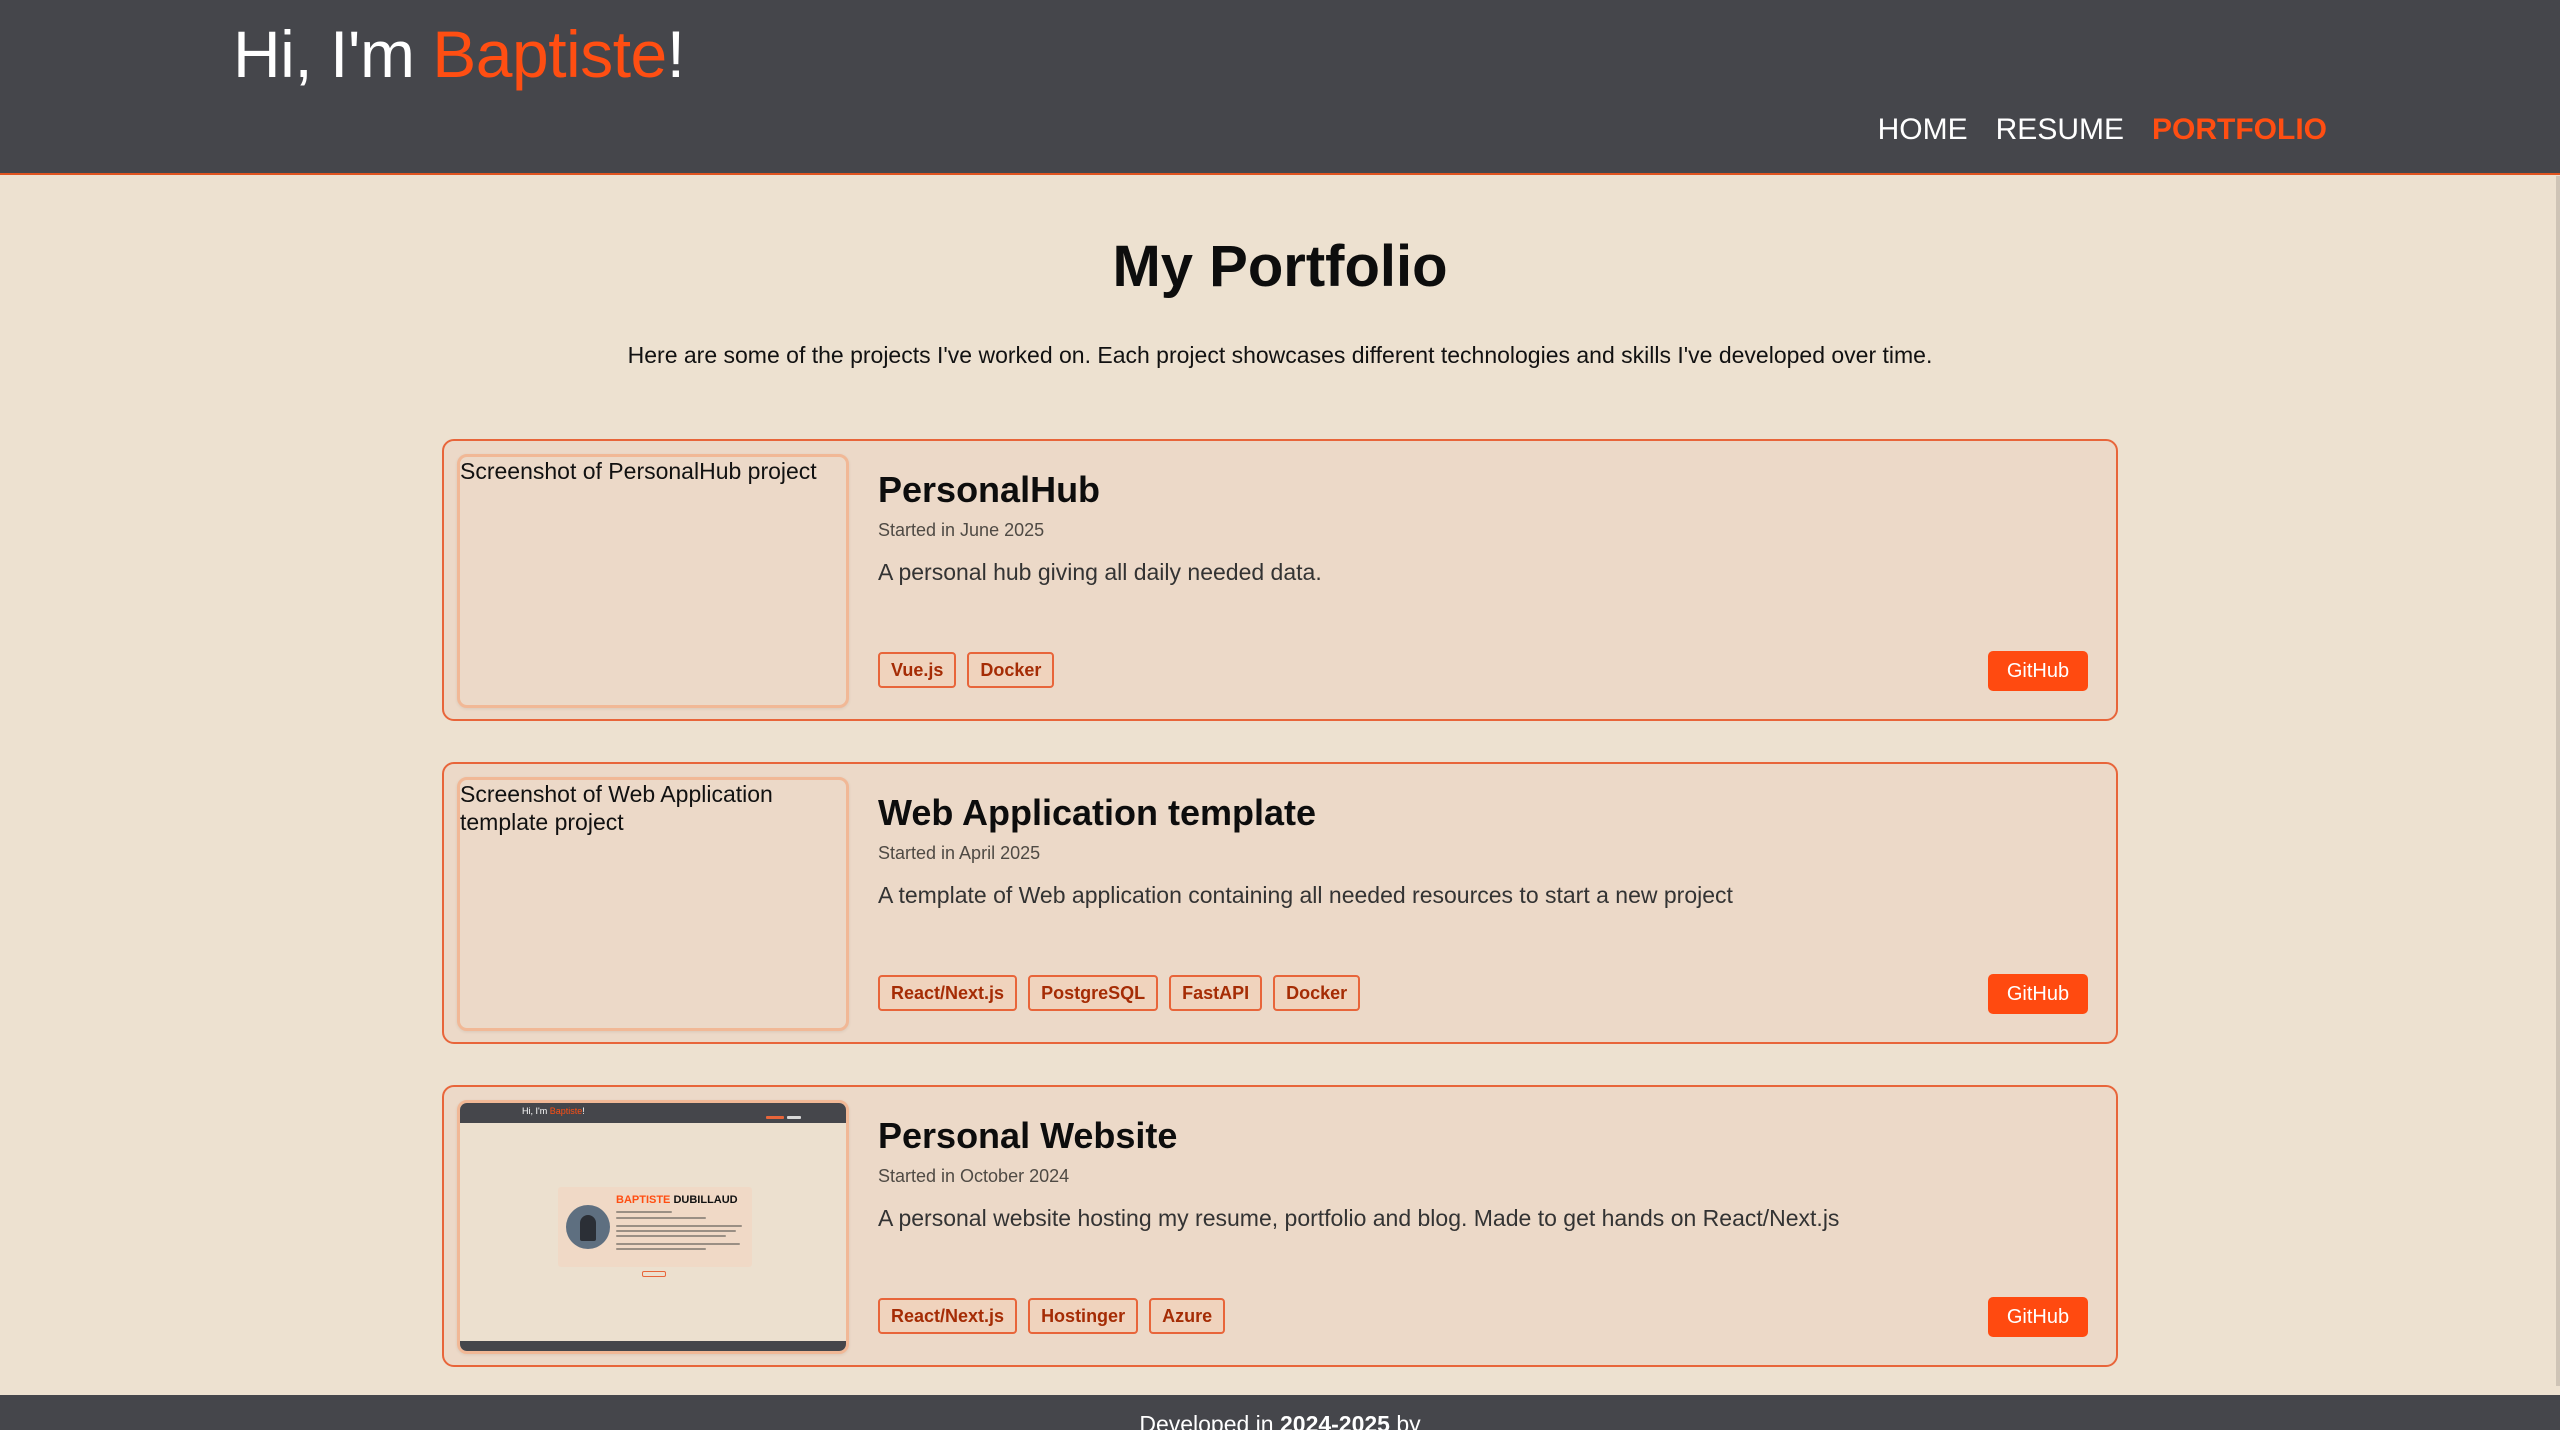 The image size is (2560, 1430). I want to click on preview-header: Hi, I'm Baptiste!, so click(653, 1113).